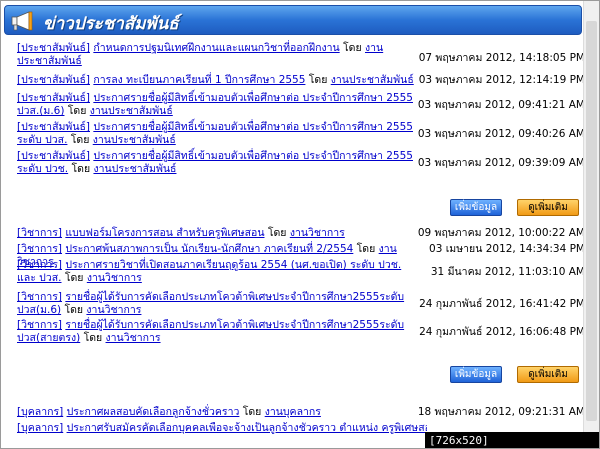 This screenshot has height=449, width=600. I want to click on news-date: 03 พฤษภาคม 2012, 09:39:09 AM, so click(501, 163).